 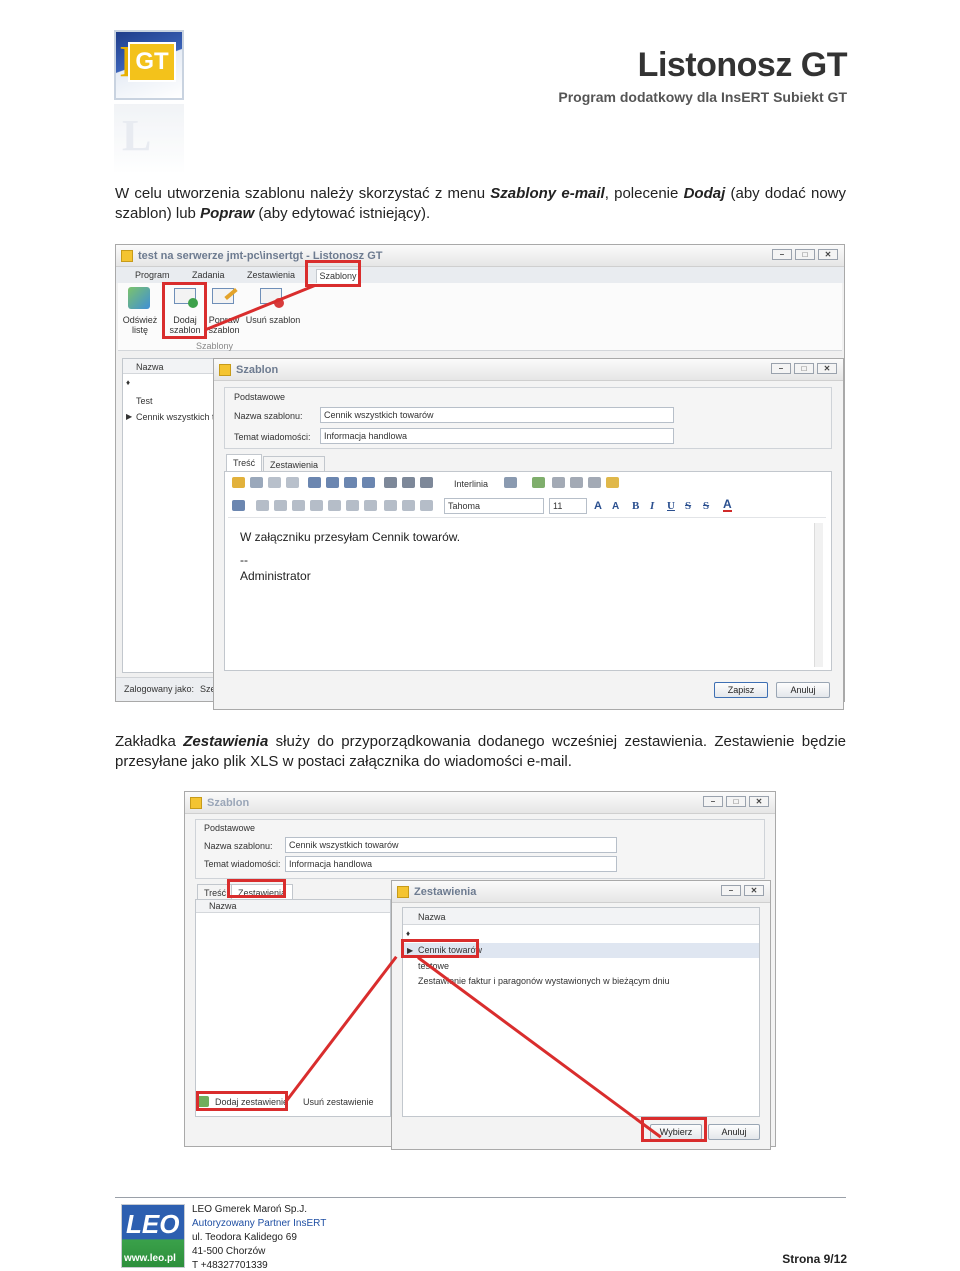 What do you see at coordinates (244, 560) in the screenshot?
I see `body-line: --` at bounding box center [244, 560].